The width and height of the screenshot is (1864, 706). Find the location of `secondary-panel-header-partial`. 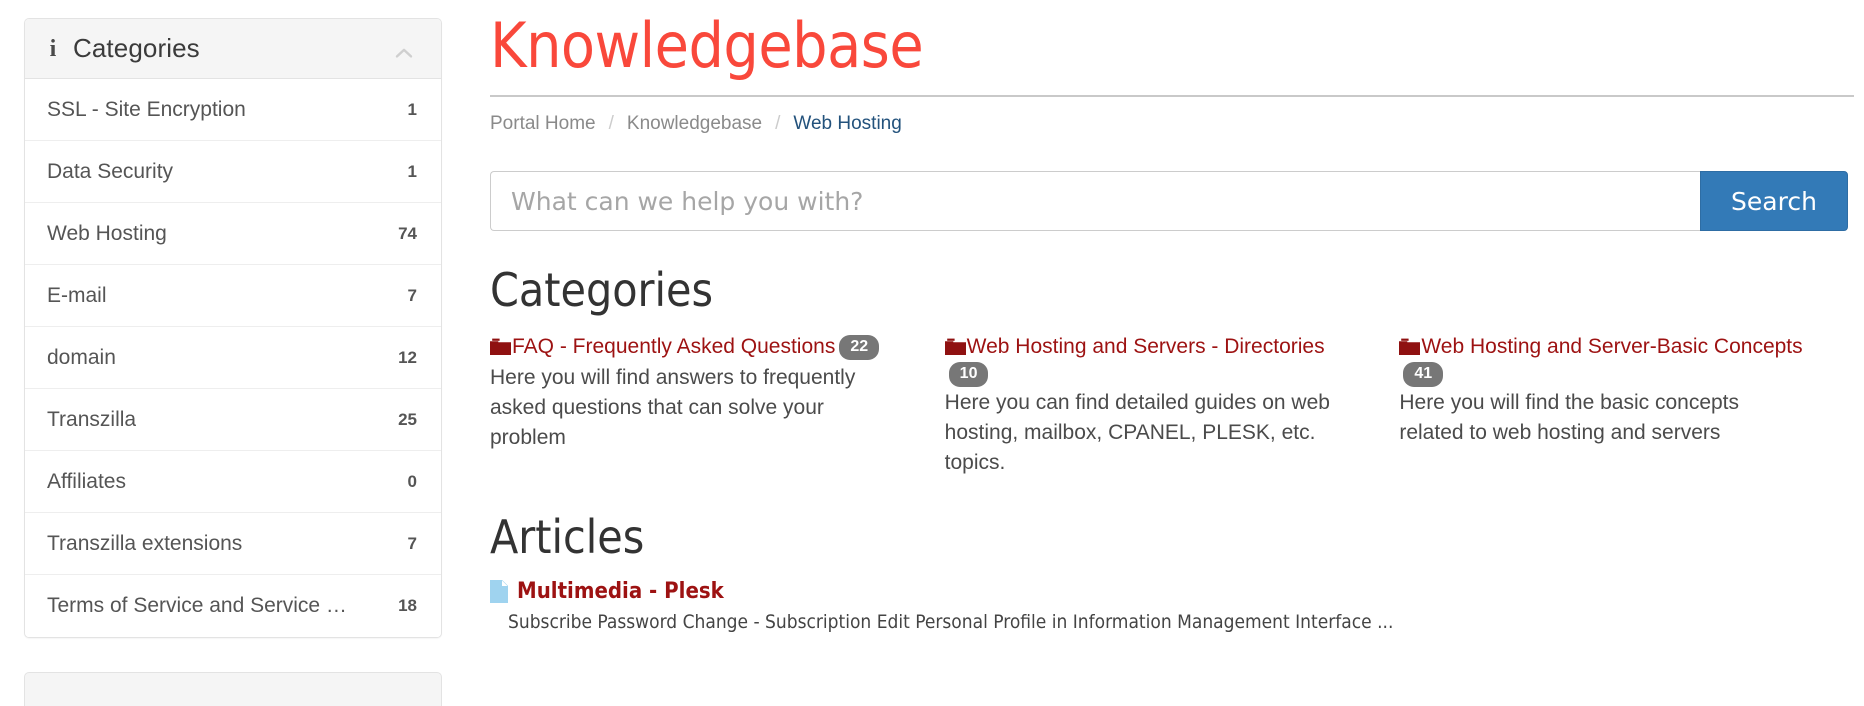

secondary-panel-header-partial is located at coordinates (233, 689).